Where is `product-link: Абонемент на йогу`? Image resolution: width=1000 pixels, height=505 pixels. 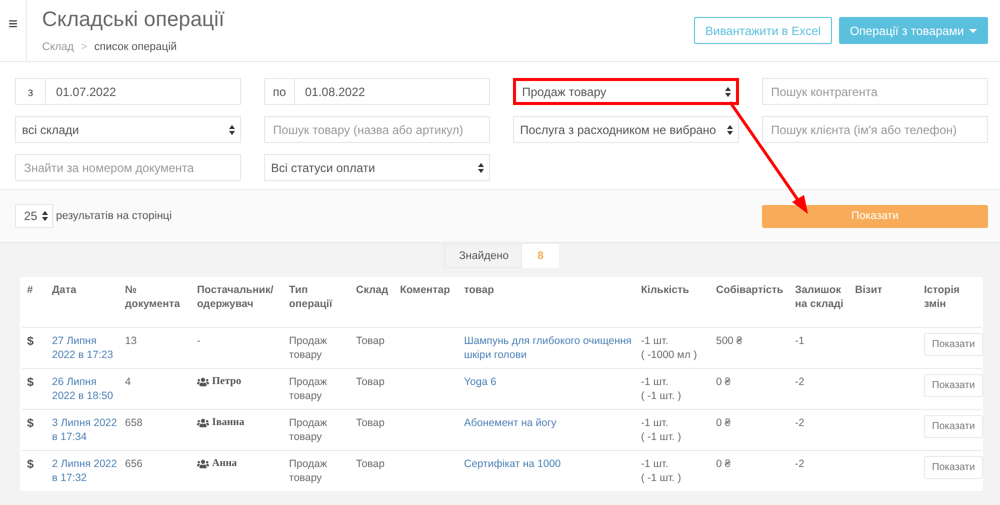 product-link: Абонемент на йогу is located at coordinates (549, 423).